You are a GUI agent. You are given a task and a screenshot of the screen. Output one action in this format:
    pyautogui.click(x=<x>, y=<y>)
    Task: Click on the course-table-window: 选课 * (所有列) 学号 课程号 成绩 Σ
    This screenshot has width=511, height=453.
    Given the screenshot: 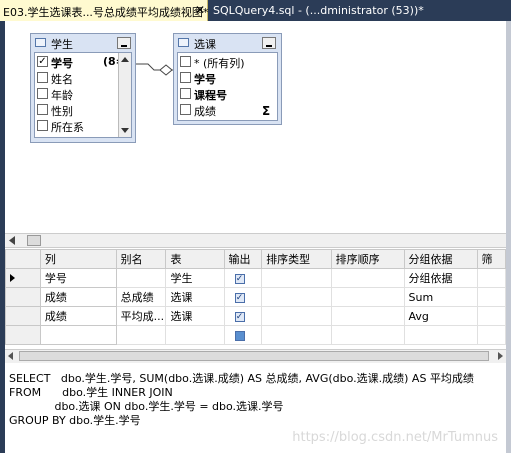 What is the action you would take?
    pyautogui.click(x=227, y=79)
    